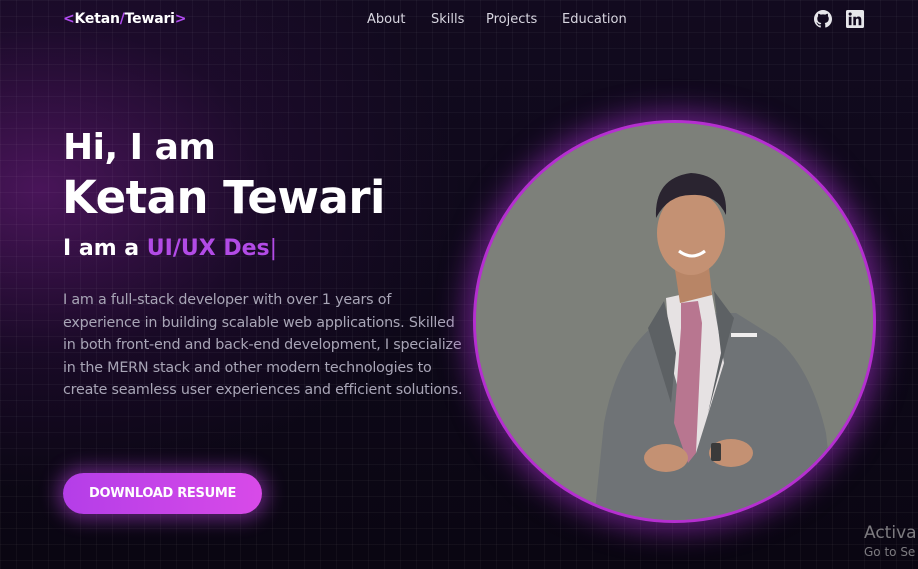 Image resolution: width=918 pixels, height=569 pixels. Describe the element at coordinates (594, 19) in the screenshot. I see `nav-link-education: Education` at that location.